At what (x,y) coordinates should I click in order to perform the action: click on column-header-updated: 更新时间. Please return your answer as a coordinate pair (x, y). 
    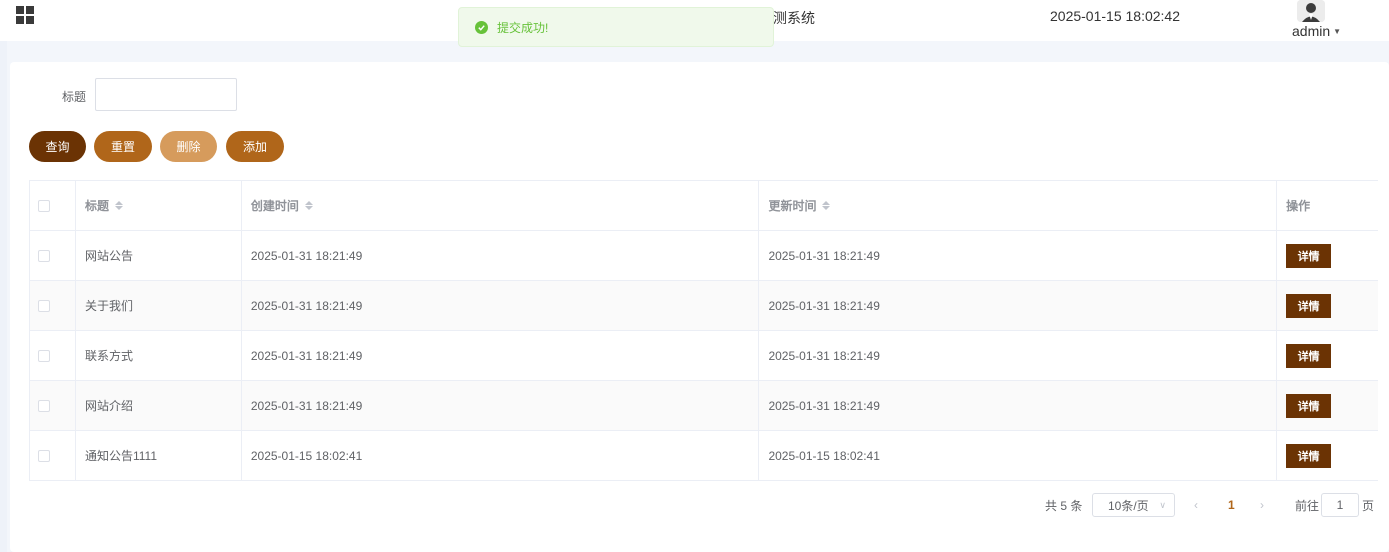
    Looking at the image, I should click on (1018, 205).